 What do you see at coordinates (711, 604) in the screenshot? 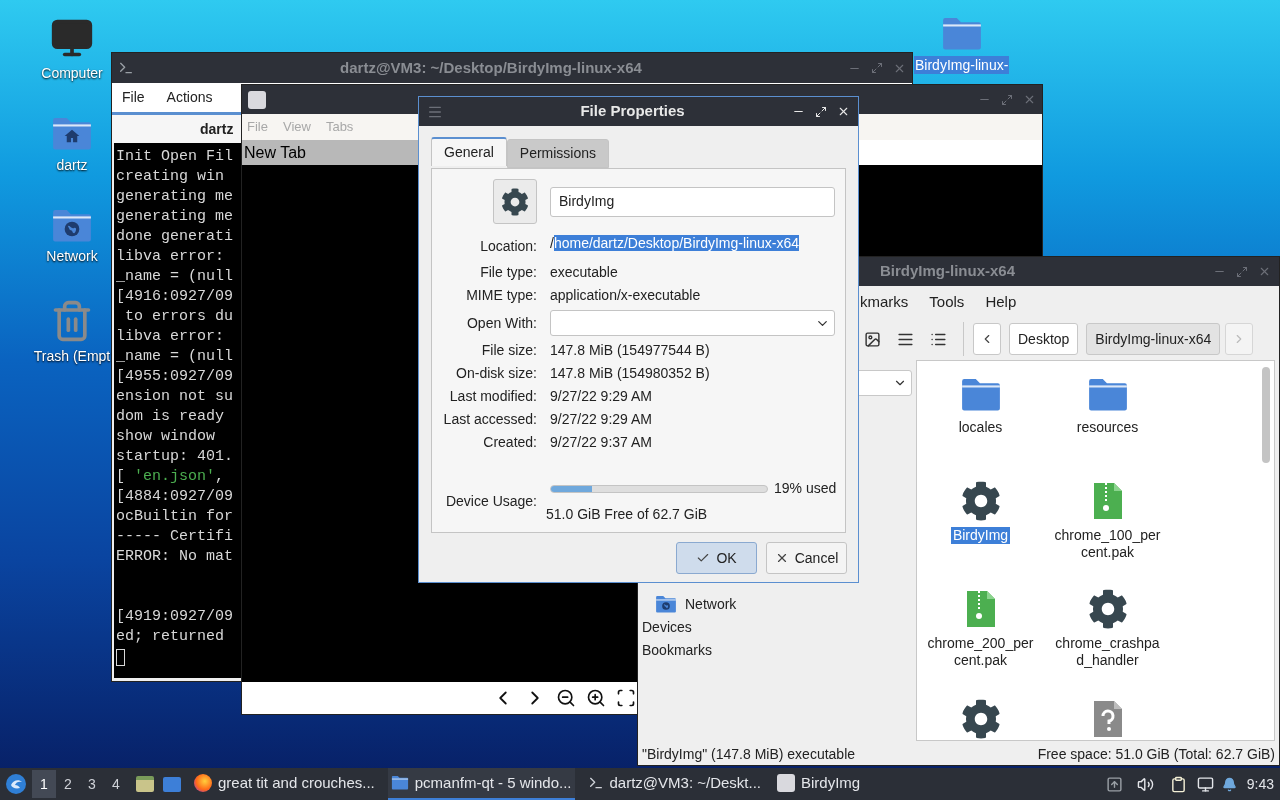
I see `sidebar-item: Network` at bounding box center [711, 604].